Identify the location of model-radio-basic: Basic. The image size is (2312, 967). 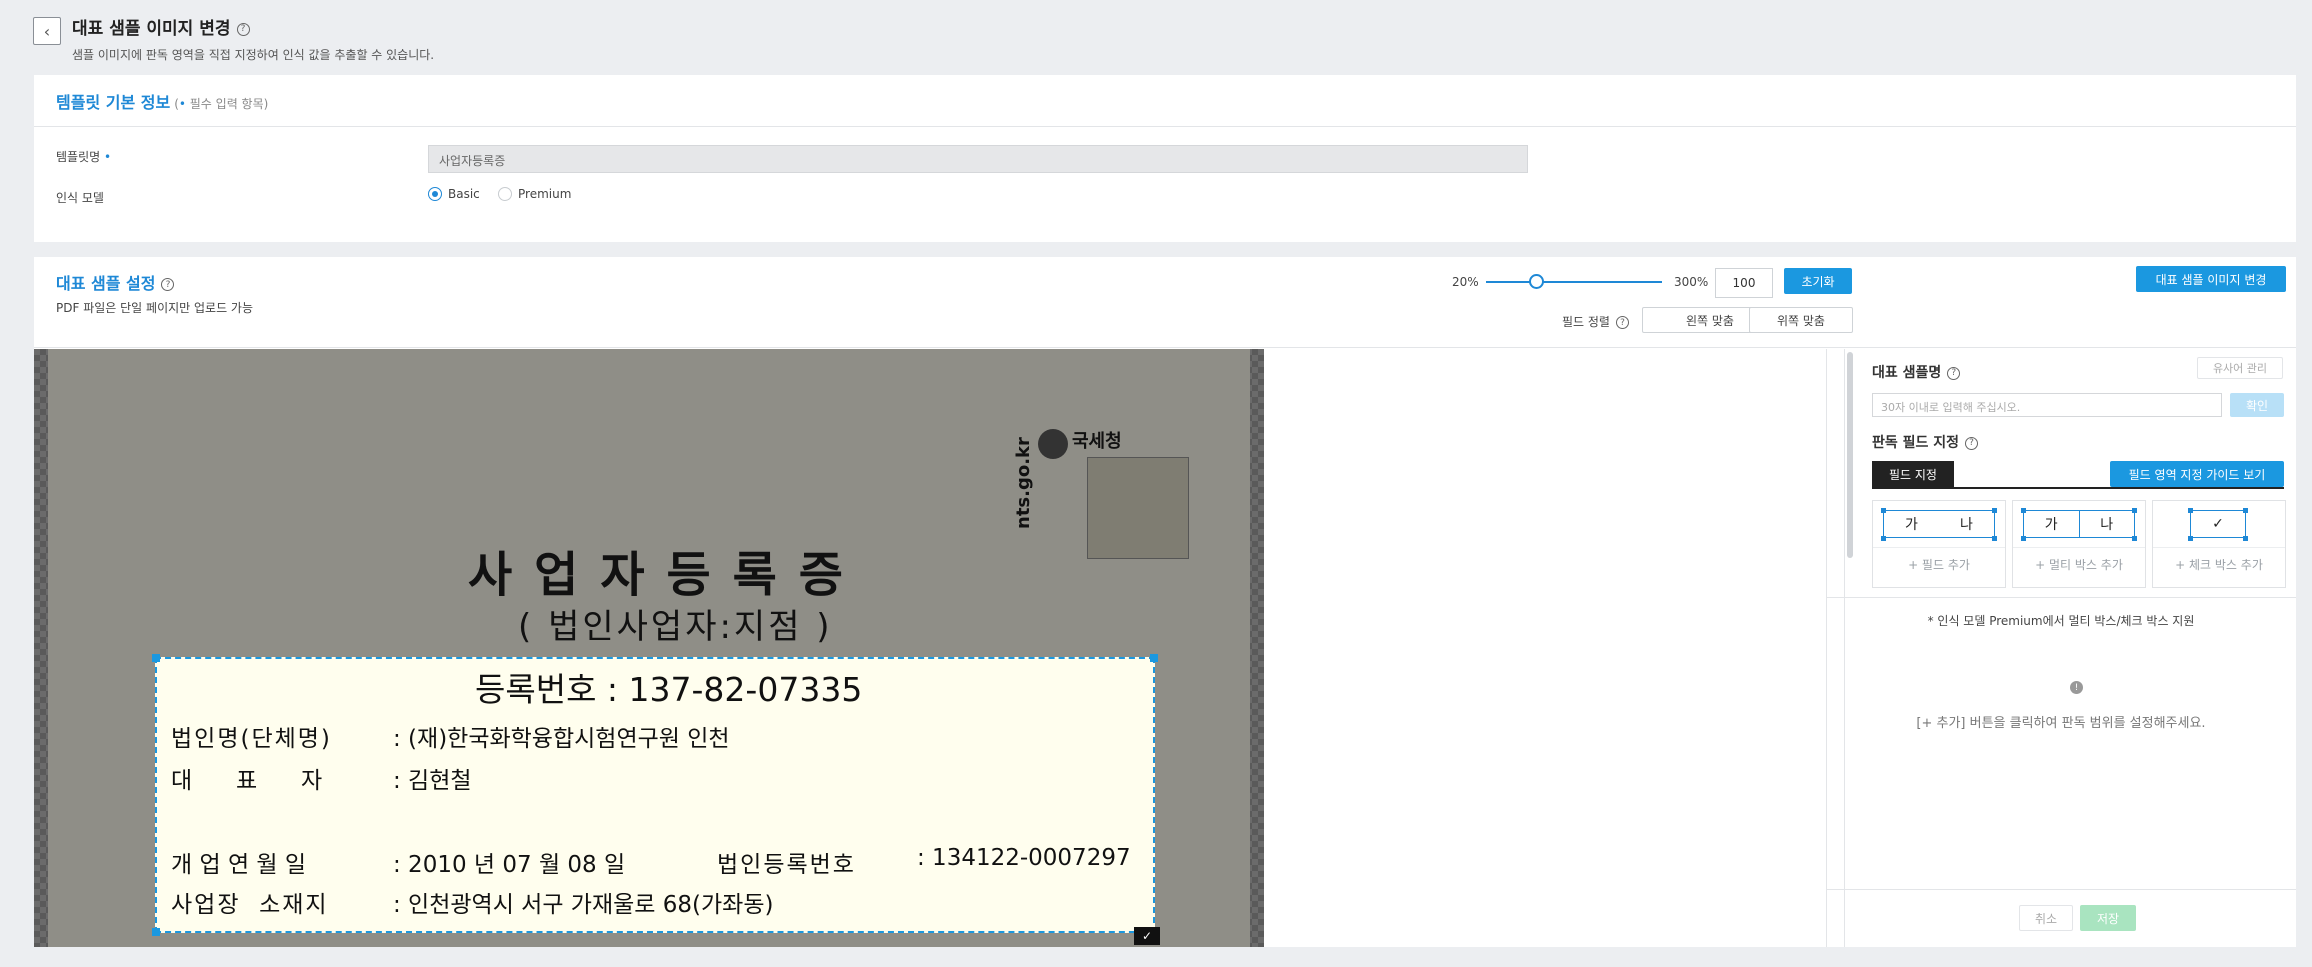
(454, 194).